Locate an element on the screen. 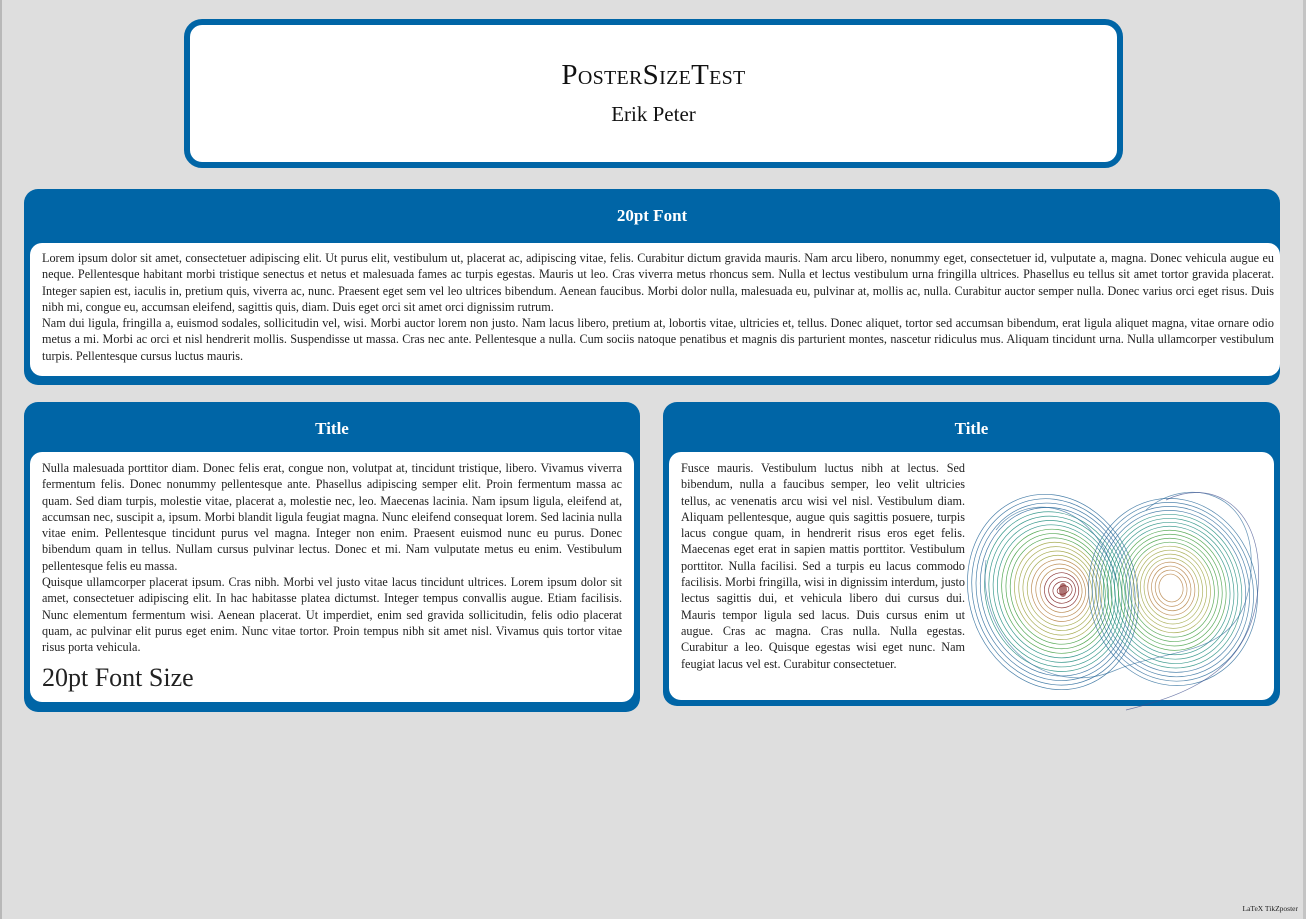 Image resolution: width=1306 pixels, height=919 pixels. block-title: 20pt Font is located at coordinates (652, 215).